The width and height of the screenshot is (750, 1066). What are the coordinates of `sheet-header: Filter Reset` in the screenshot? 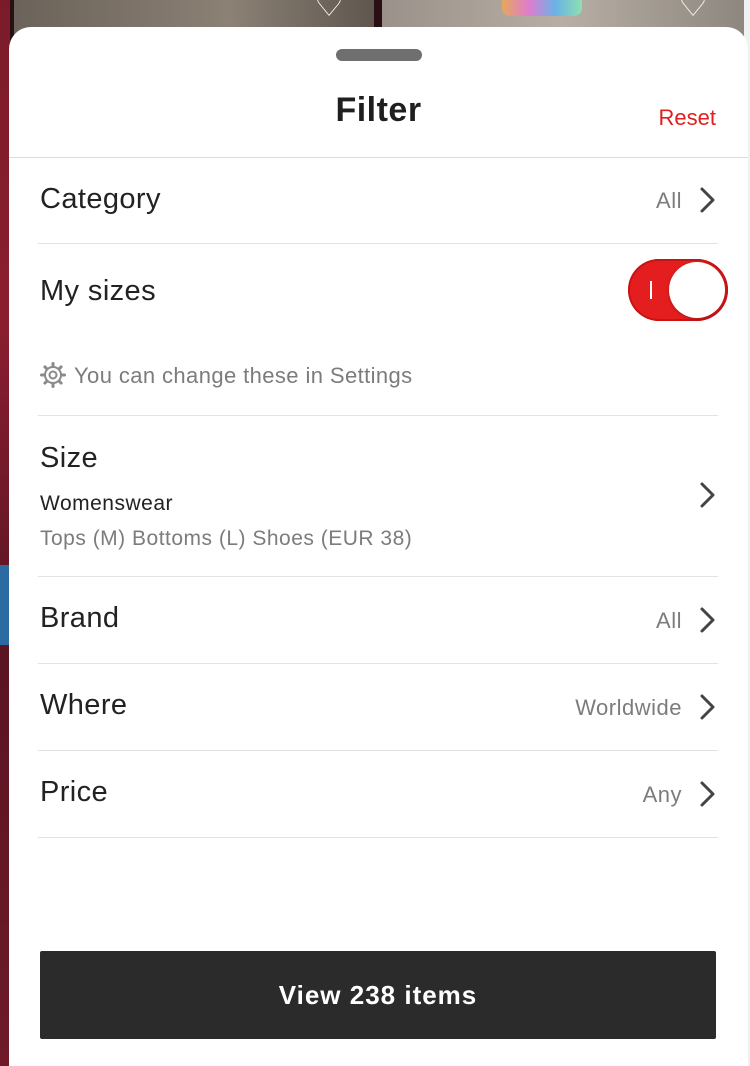 It's located at (378, 92).